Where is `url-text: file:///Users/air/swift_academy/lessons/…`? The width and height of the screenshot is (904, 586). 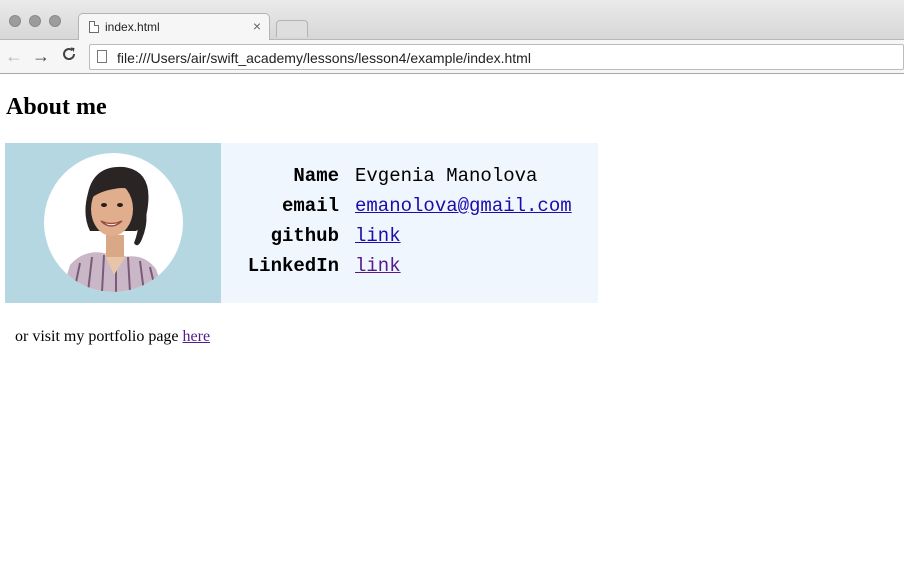
url-text: file:///Users/air/swift_academy/lessons/… is located at coordinates (324, 58).